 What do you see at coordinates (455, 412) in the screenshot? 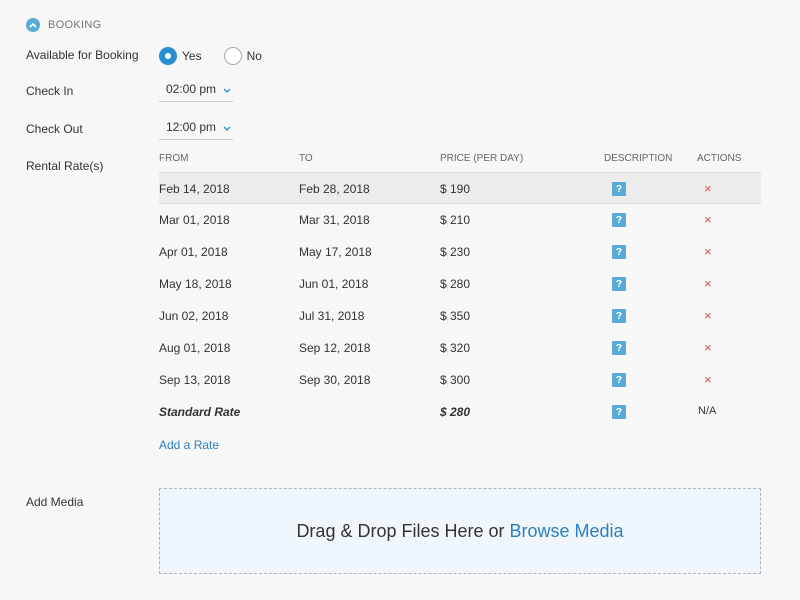
I see `standard-rate-price: $ 280` at bounding box center [455, 412].